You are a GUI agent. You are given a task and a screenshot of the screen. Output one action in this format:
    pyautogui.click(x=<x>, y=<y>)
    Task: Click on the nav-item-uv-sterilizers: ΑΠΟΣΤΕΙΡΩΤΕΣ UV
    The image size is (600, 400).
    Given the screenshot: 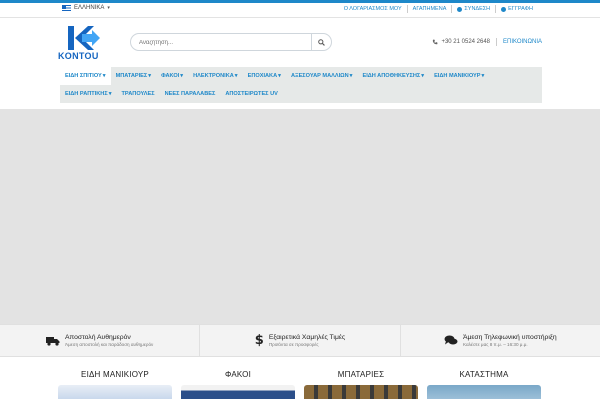 What is the action you would take?
    pyautogui.click(x=251, y=94)
    